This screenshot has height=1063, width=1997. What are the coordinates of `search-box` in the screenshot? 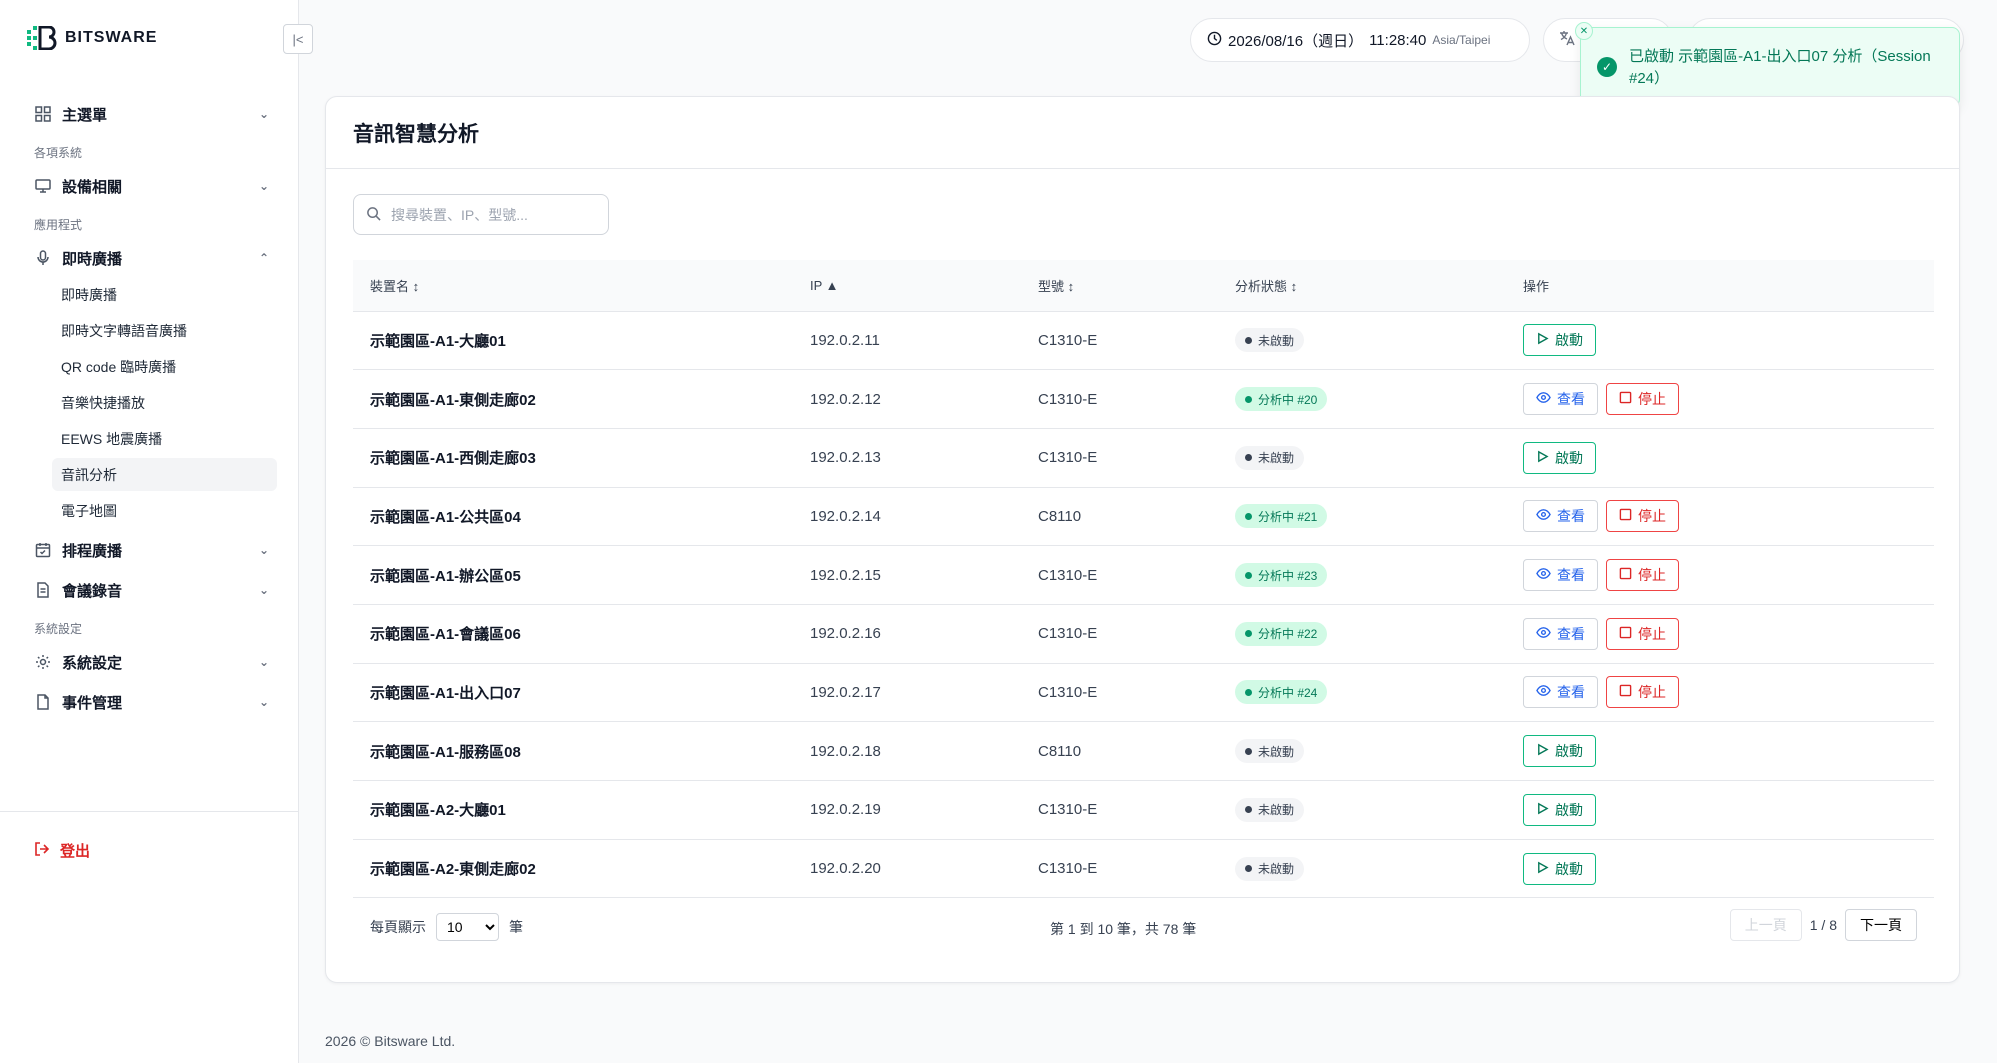 It's located at (481, 214).